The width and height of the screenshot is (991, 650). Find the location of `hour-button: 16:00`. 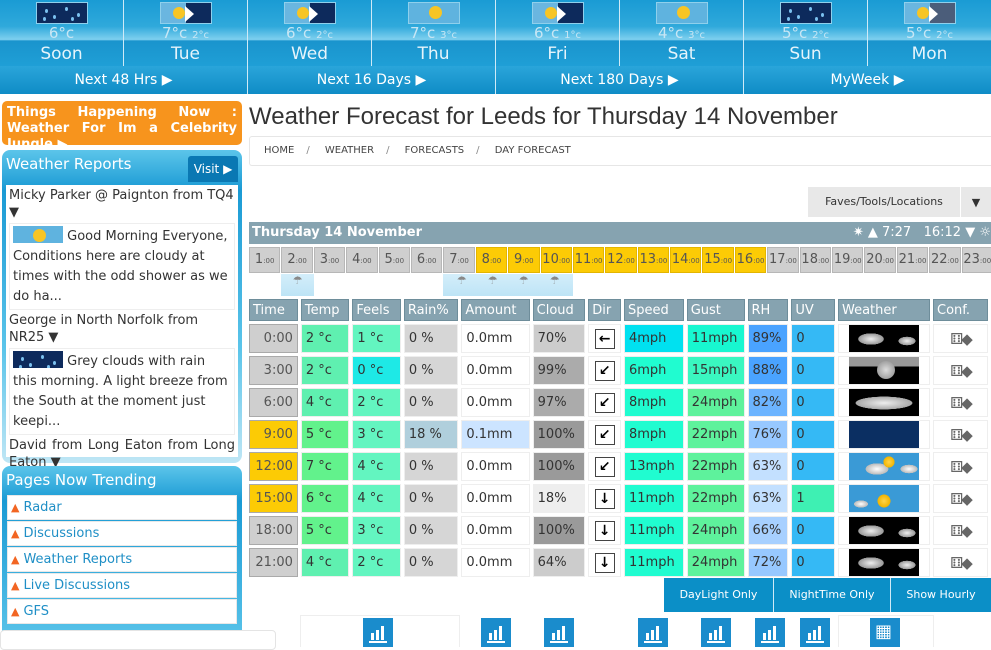

hour-button: 16:00 is located at coordinates (750, 260).